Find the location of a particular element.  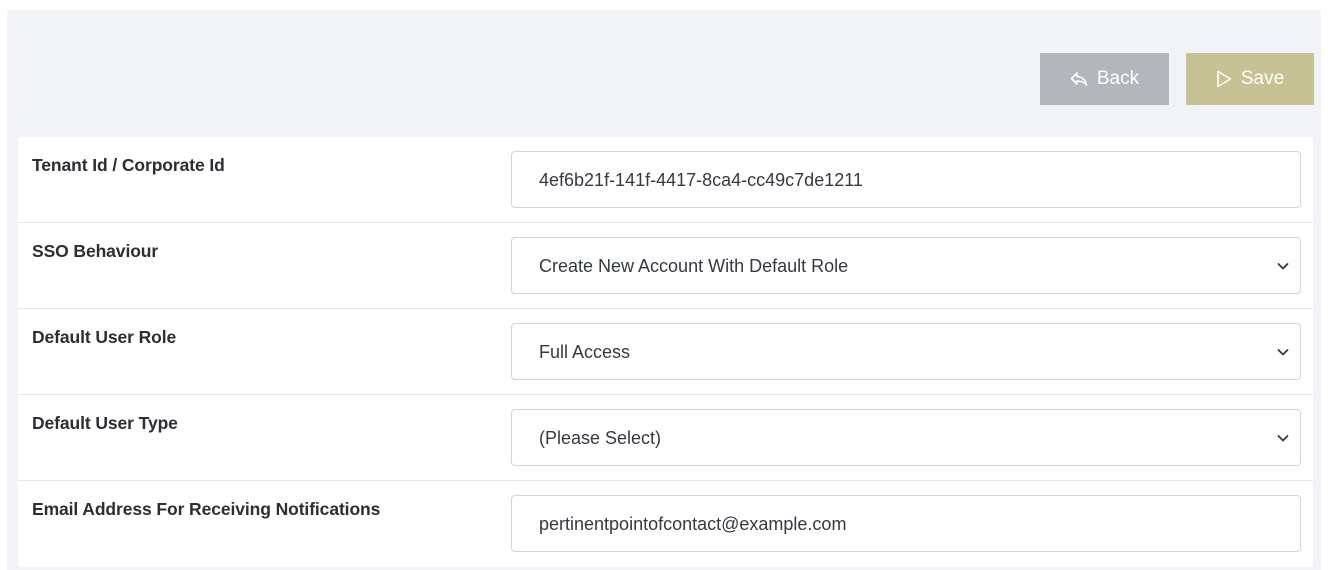

save-button: Save is located at coordinates (1250, 79).